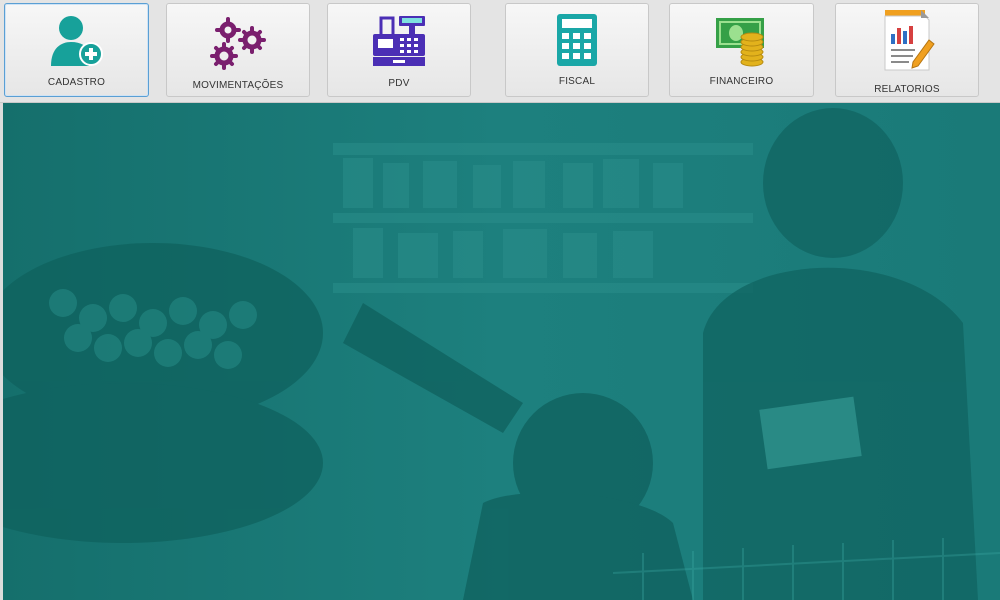 The image size is (1000, 600). I want to click on movimentacoes-button: MOVIMENTAÇÕES, so click(238, 50).